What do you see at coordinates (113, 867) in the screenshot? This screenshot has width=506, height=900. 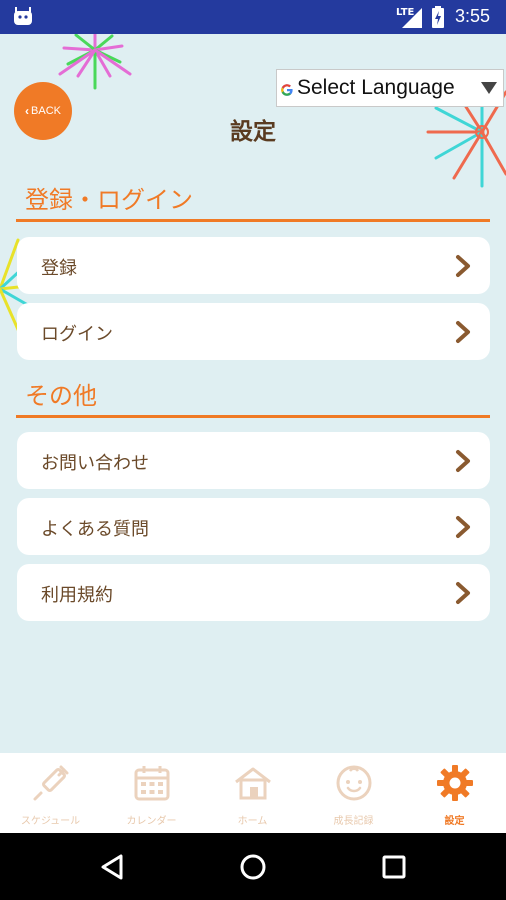 I see `back-triangle-icon` at bounding box center [113, 867].